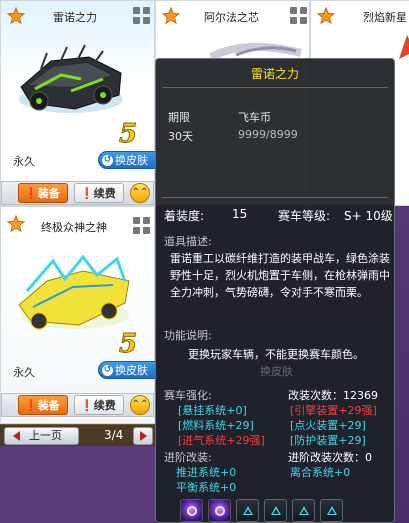 The width and height of the screenshot is (409, 523). Describe the element at coordinates (188, 335) in the screenshot. I see `function-label: 功能说明:` at that location.